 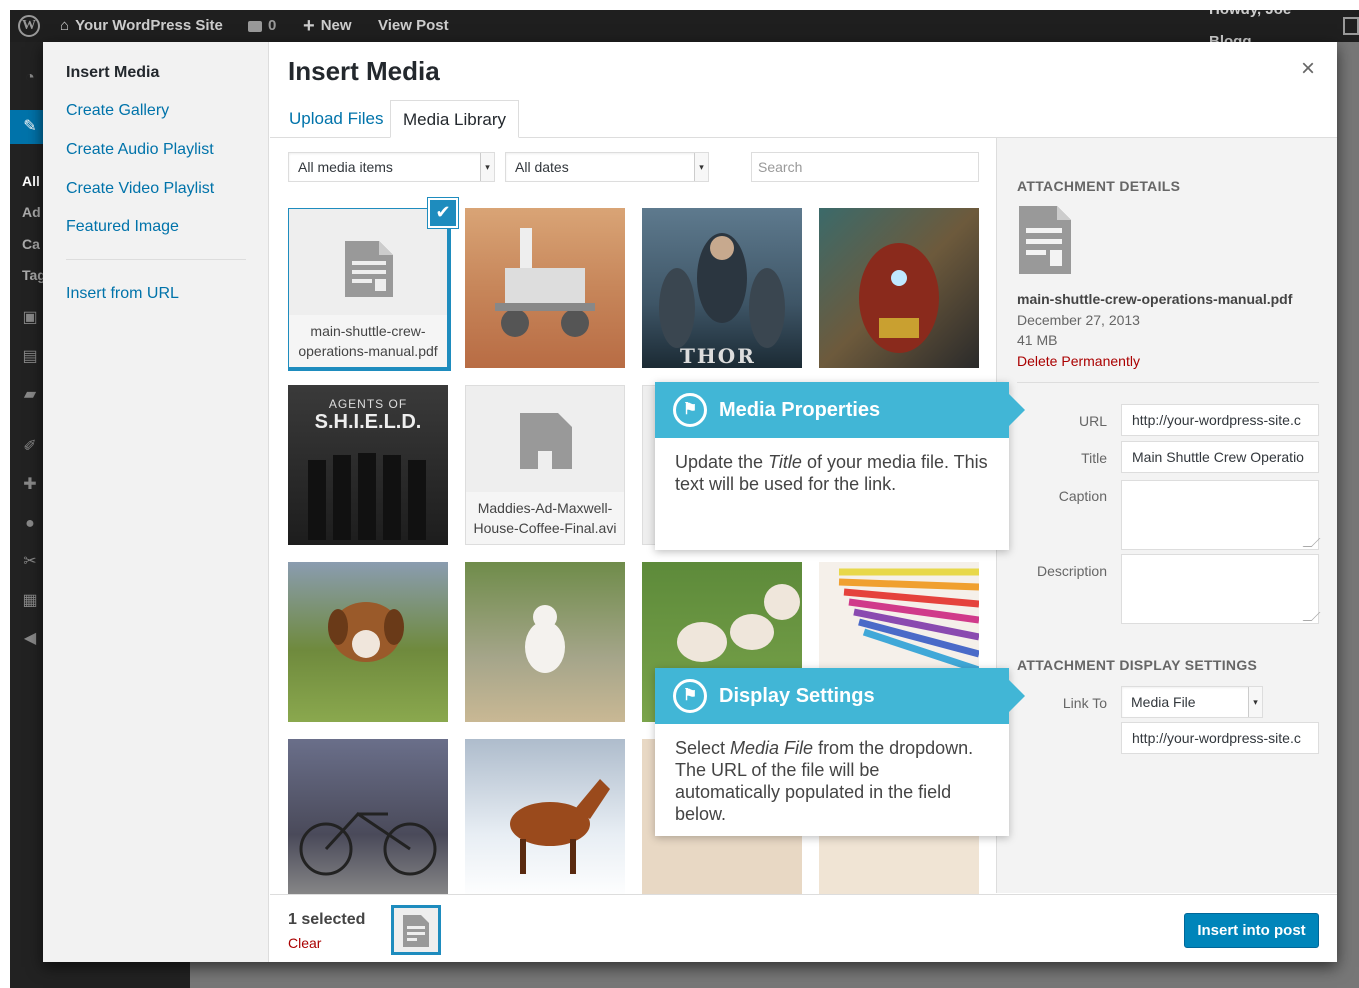 I want to click on site-name-label: Your WordPress Site, so click(x=149, y=25).